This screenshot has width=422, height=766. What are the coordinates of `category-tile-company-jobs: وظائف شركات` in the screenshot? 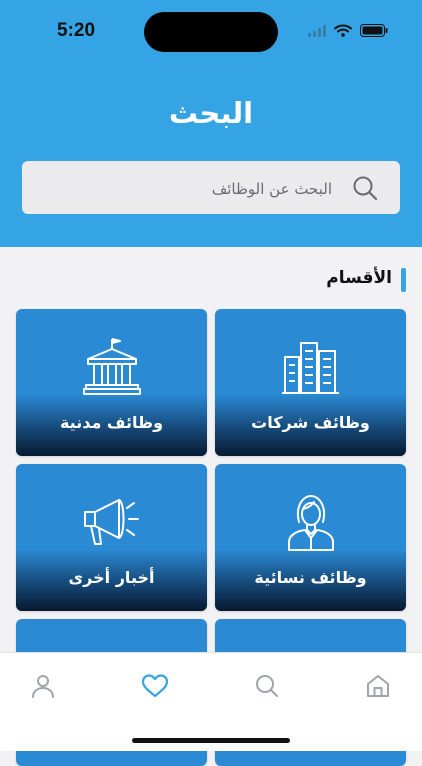 It's located at (310, 382).